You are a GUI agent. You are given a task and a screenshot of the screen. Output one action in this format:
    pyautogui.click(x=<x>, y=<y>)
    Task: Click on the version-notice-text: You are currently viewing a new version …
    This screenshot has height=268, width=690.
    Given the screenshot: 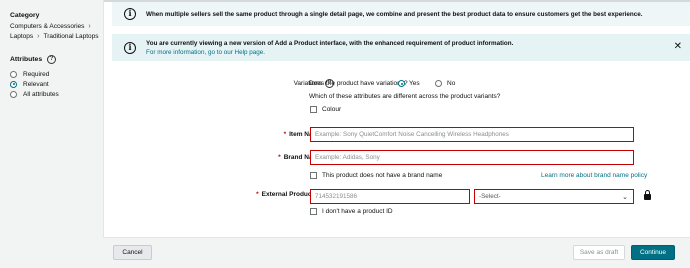 What is the action you would take?
    pyautogui.click(x=330, y=43)
    